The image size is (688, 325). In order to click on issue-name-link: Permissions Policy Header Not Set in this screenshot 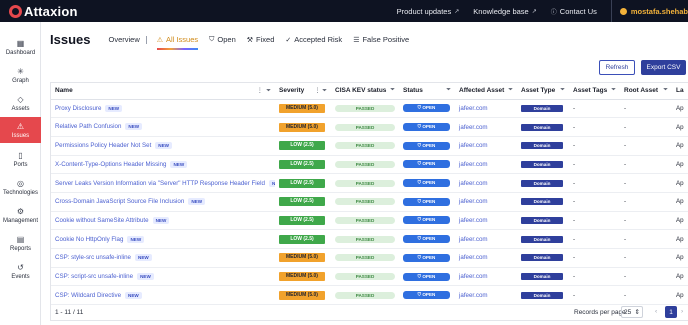, I will do `click(103, 145)`.